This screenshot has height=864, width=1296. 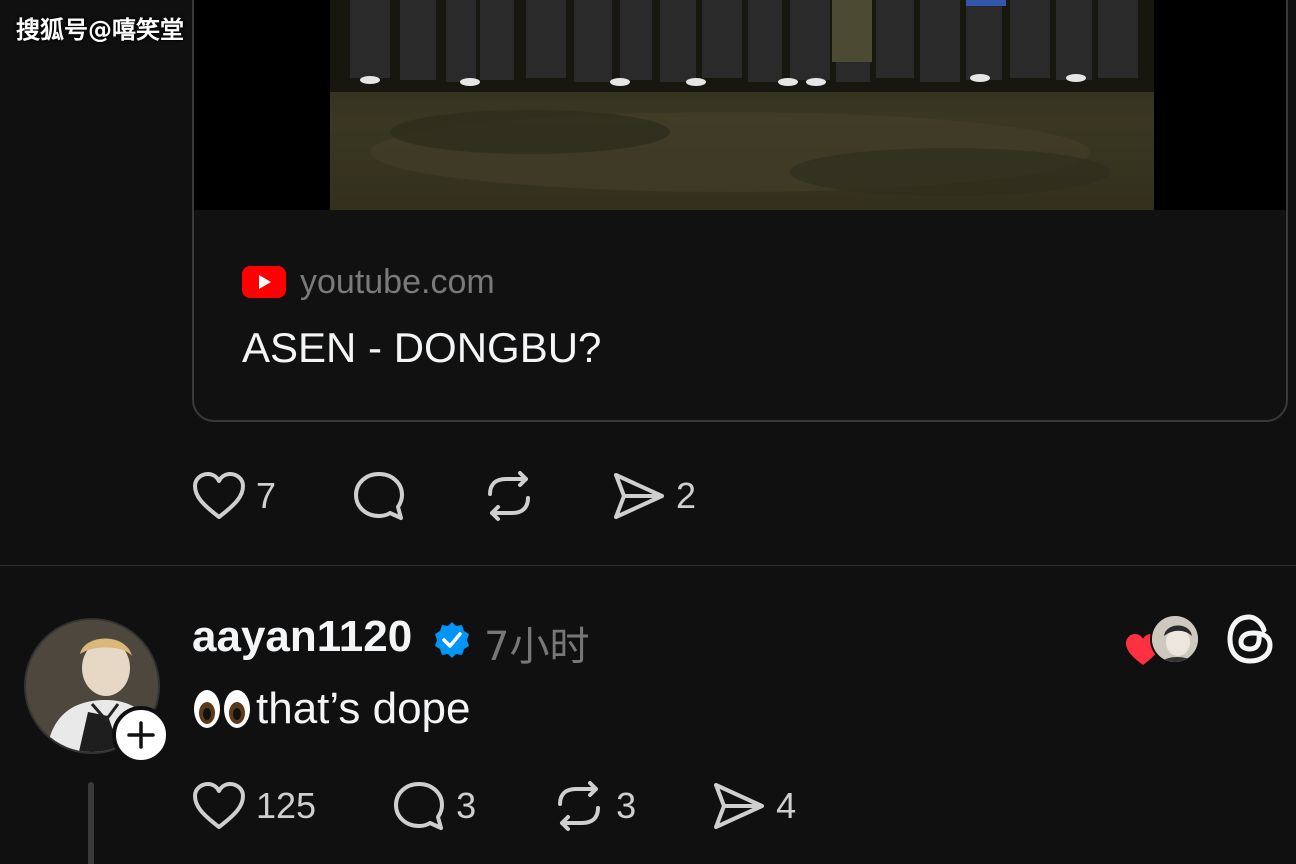 I want to click on like-count: 7, so click(x=266, y=495).